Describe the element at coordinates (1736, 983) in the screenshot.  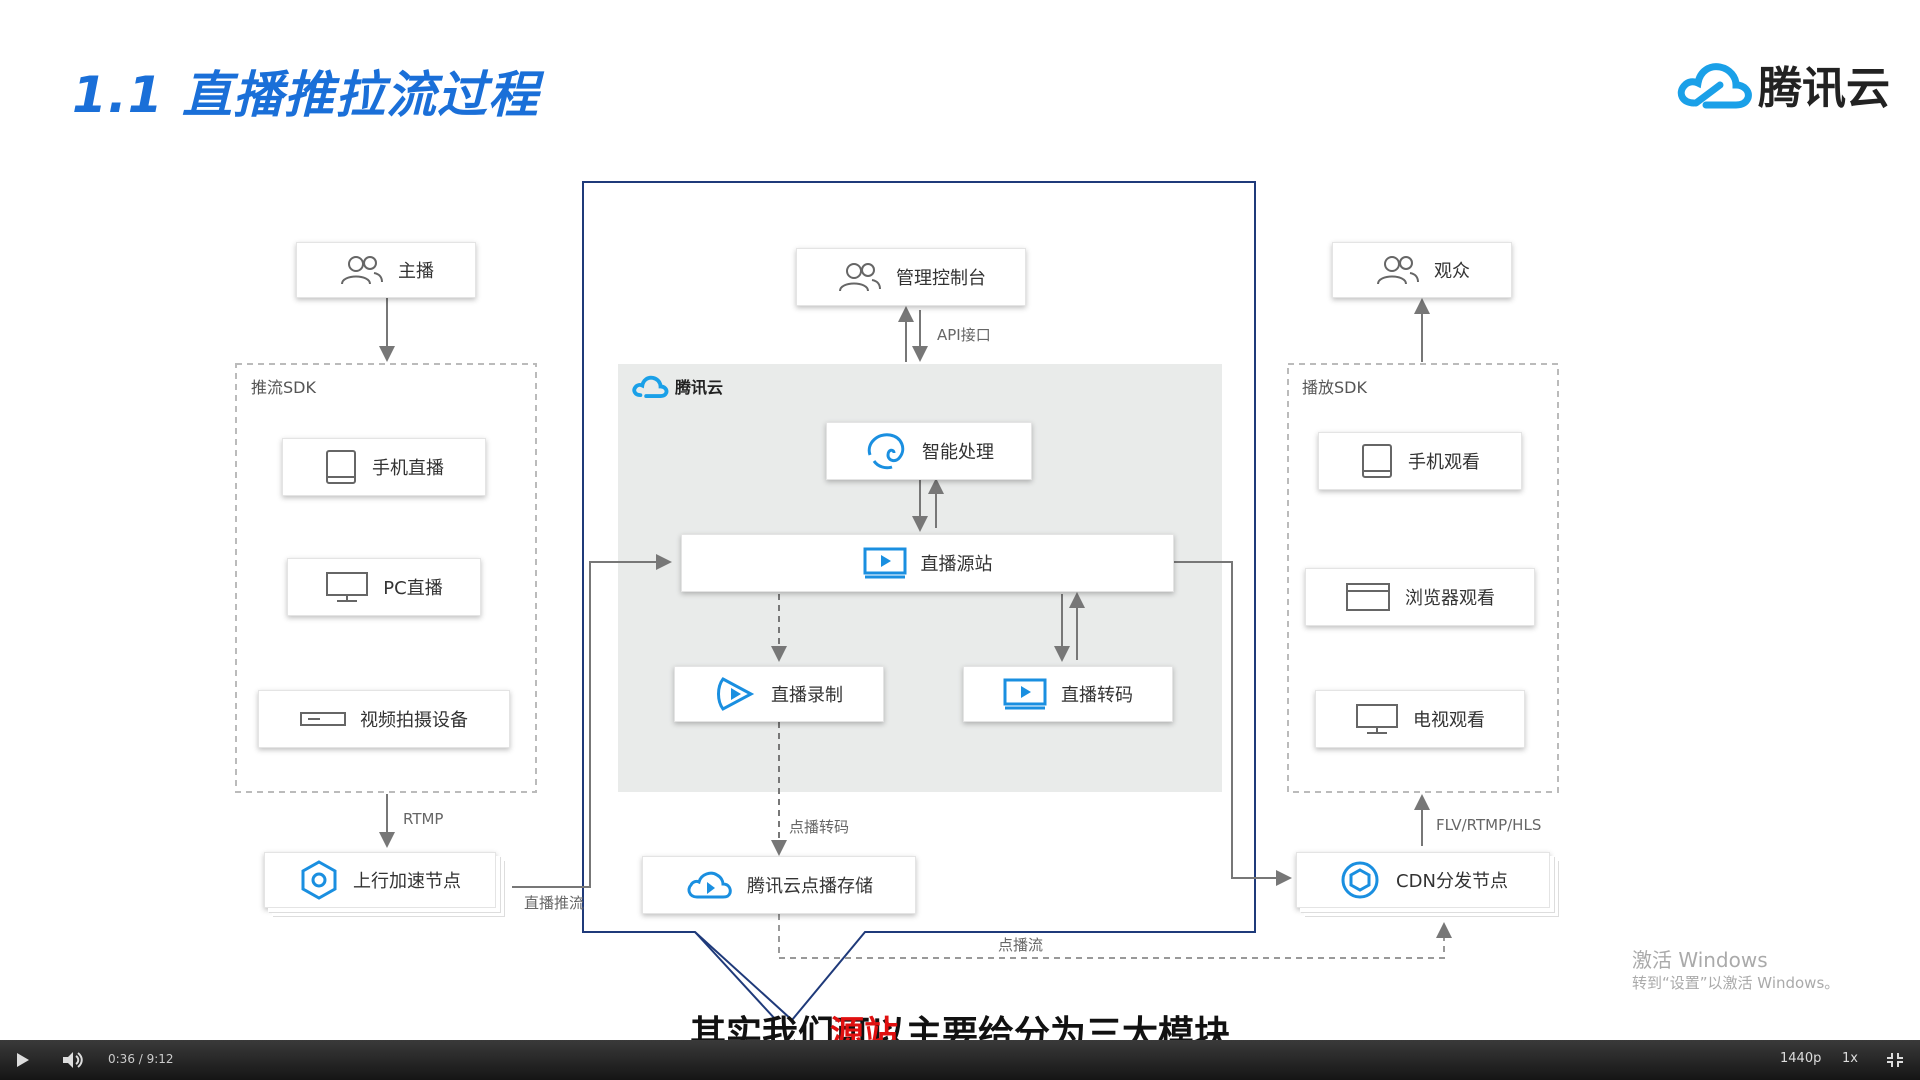
I see `activation-watermark-hint: 转到“设置”以激活 Windows。` at that location.